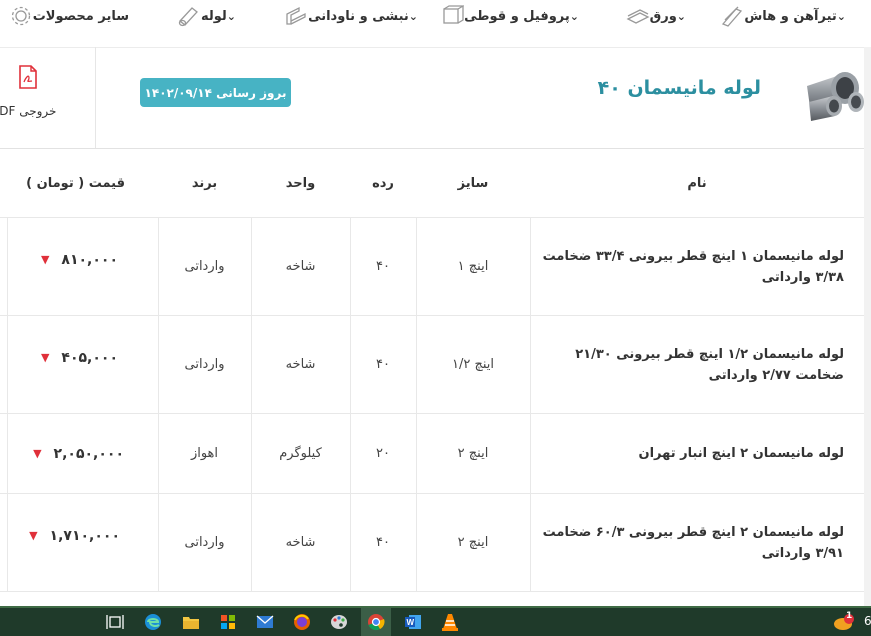 The width and height of the screenshot is (871, 636). I want to click on product-size: ۱ اینچ, so click(473, 266).